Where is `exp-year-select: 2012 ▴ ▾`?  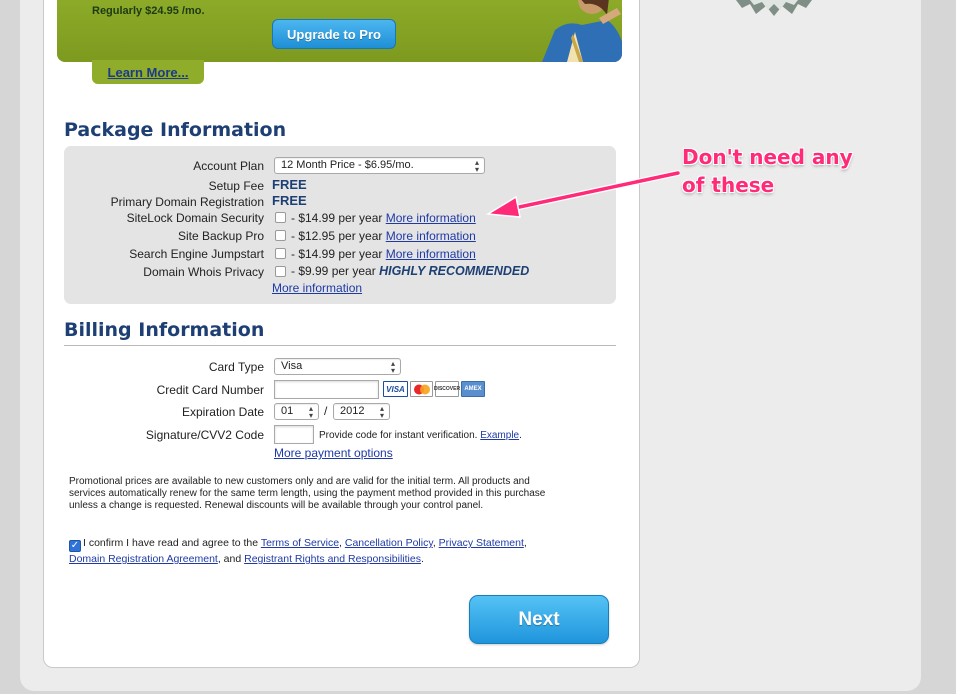
exp-year-select: 2012 ▴ ▾ is located at coordinates (361, 411).